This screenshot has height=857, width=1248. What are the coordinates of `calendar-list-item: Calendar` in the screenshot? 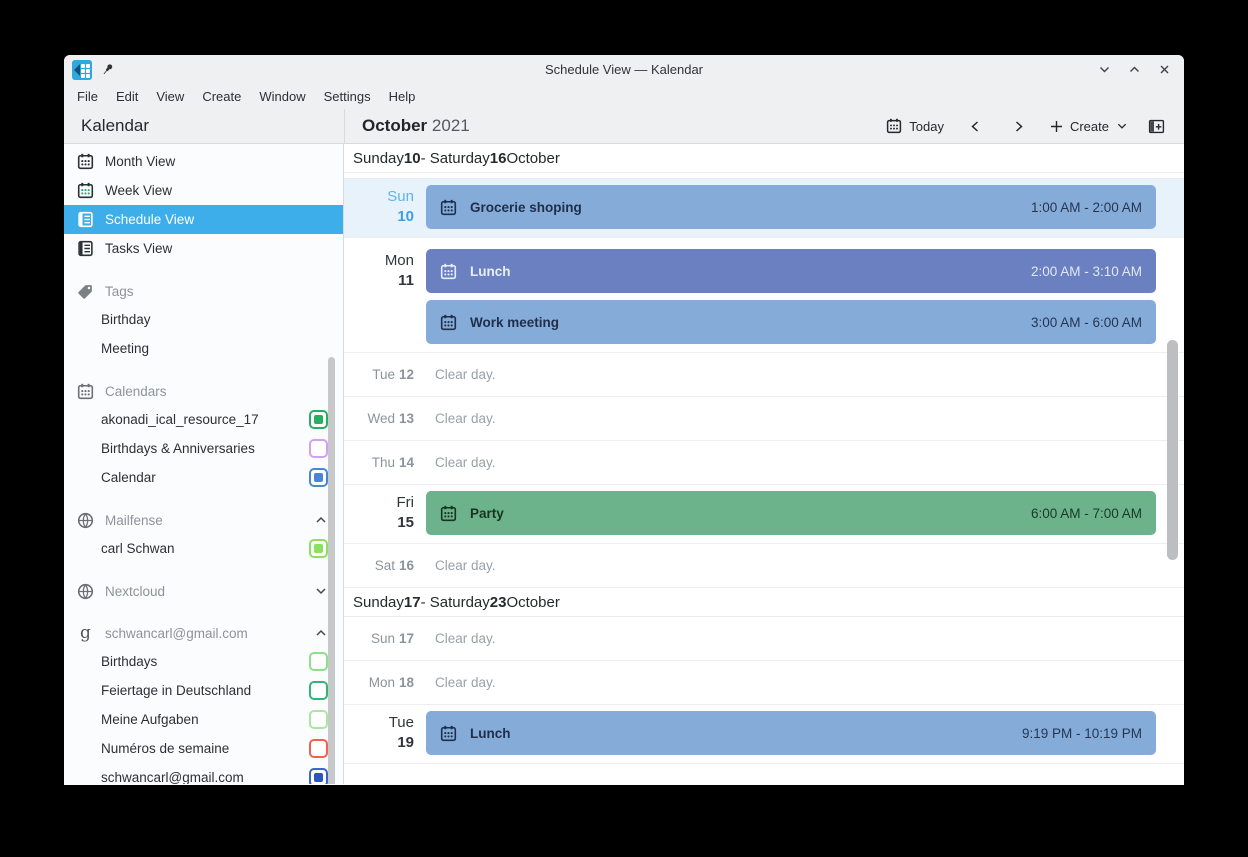 It's located at (203, 477).